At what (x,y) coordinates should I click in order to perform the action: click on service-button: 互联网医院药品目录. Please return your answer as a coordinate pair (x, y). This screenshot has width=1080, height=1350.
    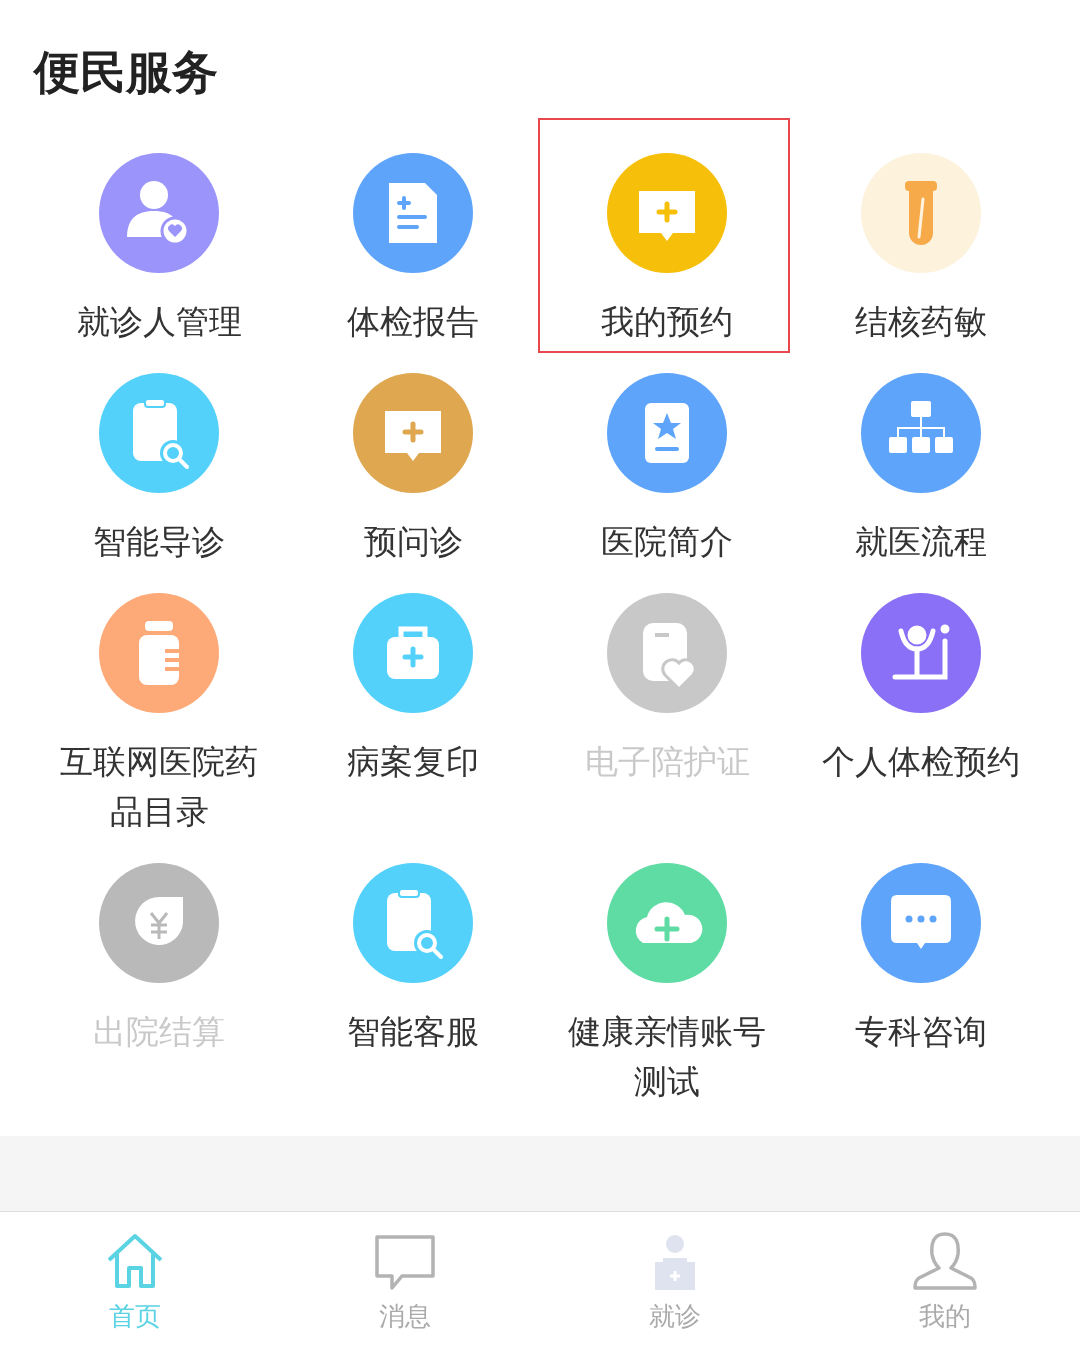
    Looking at the image, I should click on (159, 715).